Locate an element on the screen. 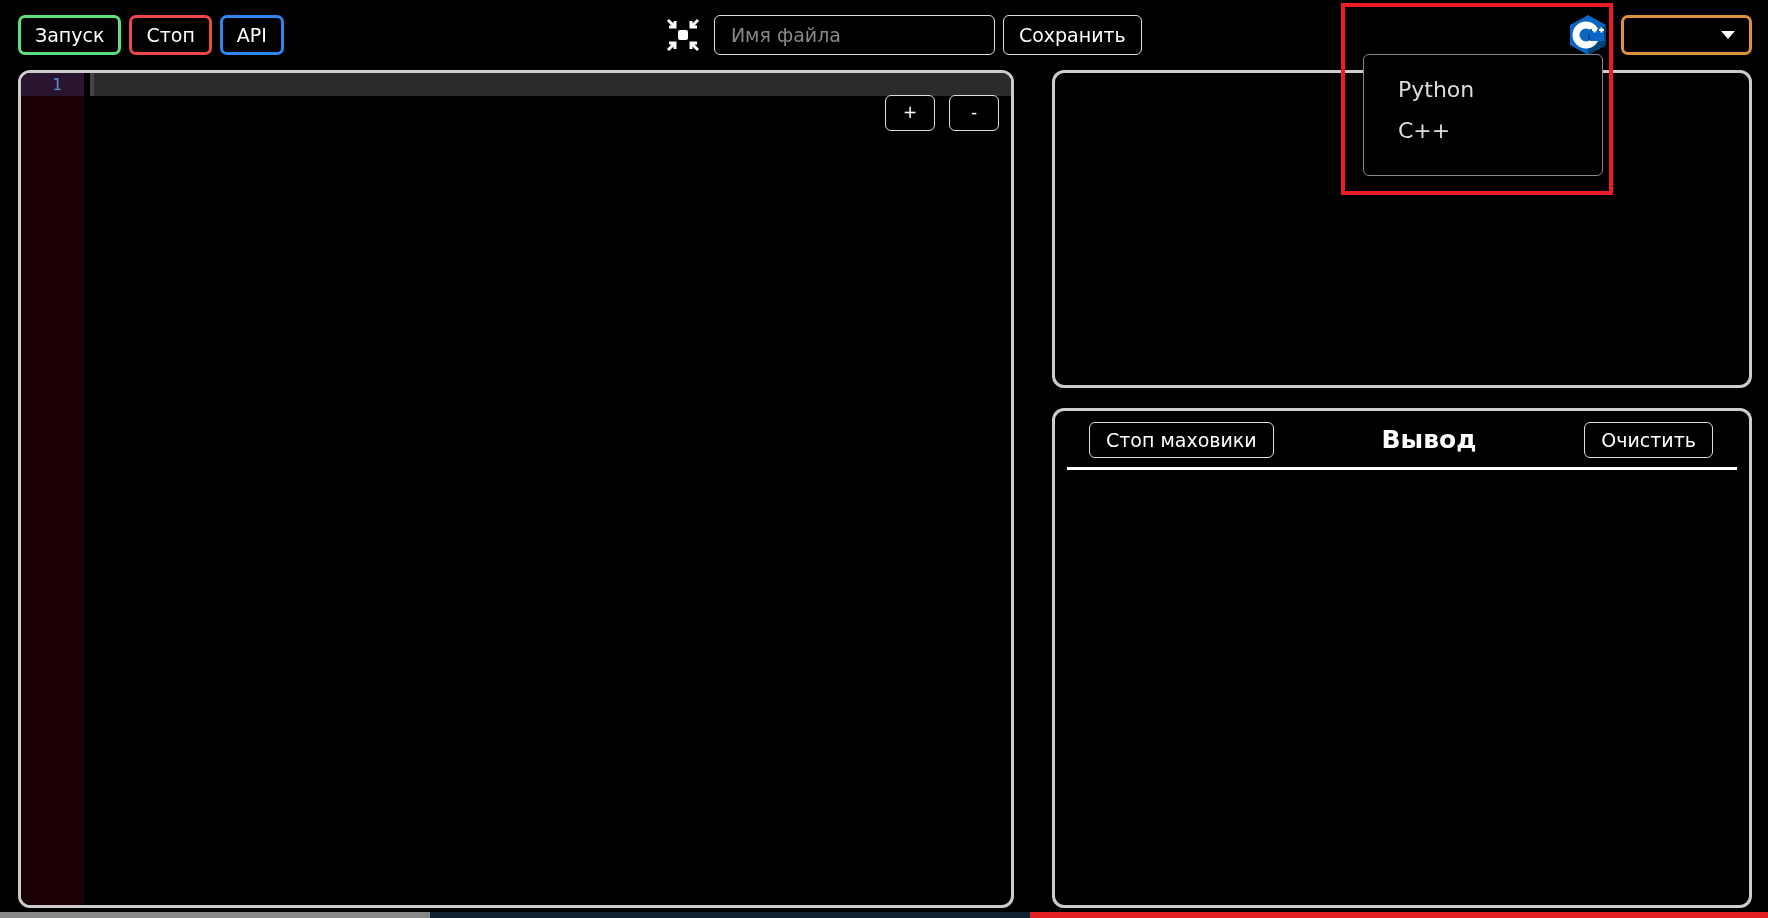  menu-item: C++ is located at coordinates (1424, 130).